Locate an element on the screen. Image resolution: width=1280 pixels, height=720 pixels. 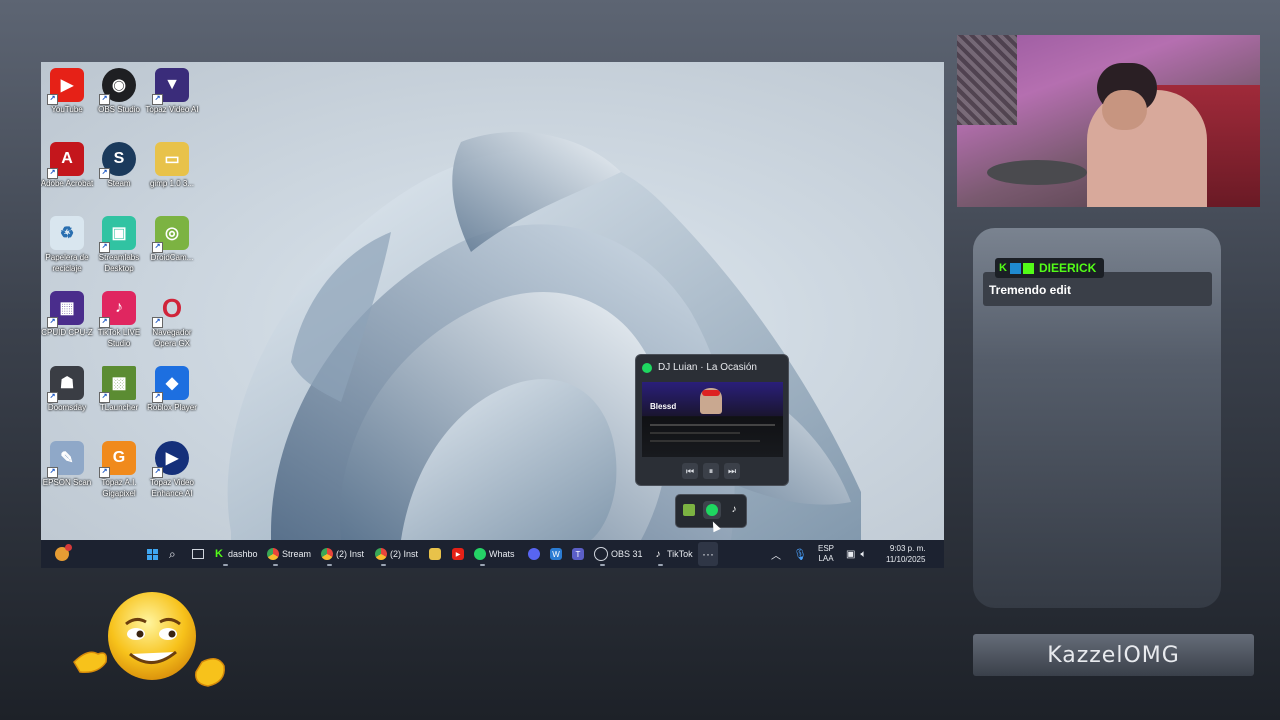
pause-button: ⏸ is located at coordinates (711, 471).